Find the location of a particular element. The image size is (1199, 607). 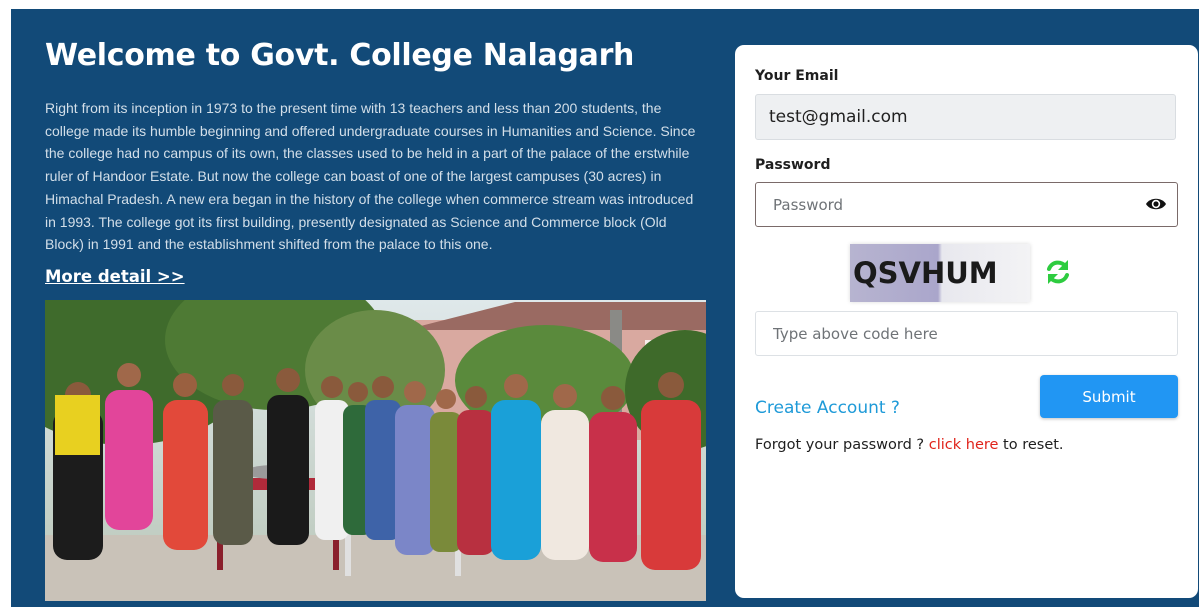

email-field is located at coordinates (965, 117).